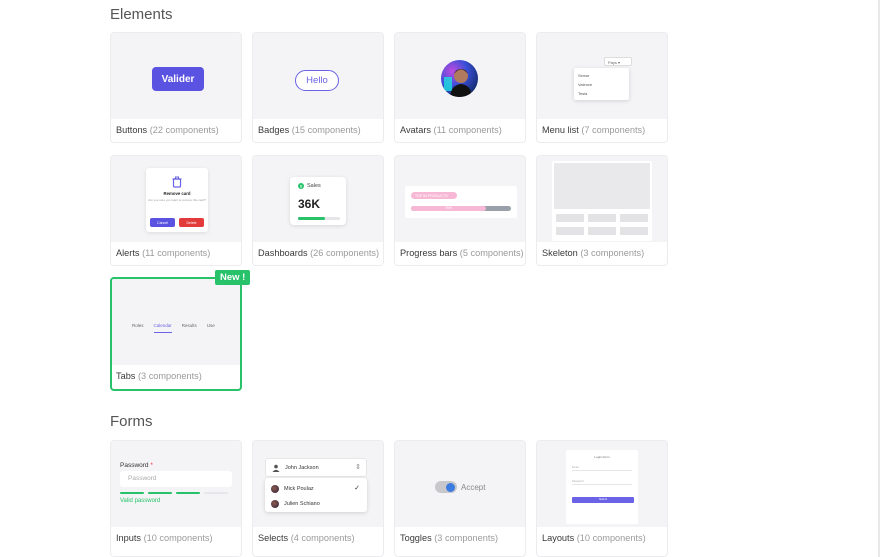 The image size is (880, 557). Describe the element at coordinates (434, 195) in the screenshot. I see `progress-pill: TOP 50 PRODUCTS` at that location.